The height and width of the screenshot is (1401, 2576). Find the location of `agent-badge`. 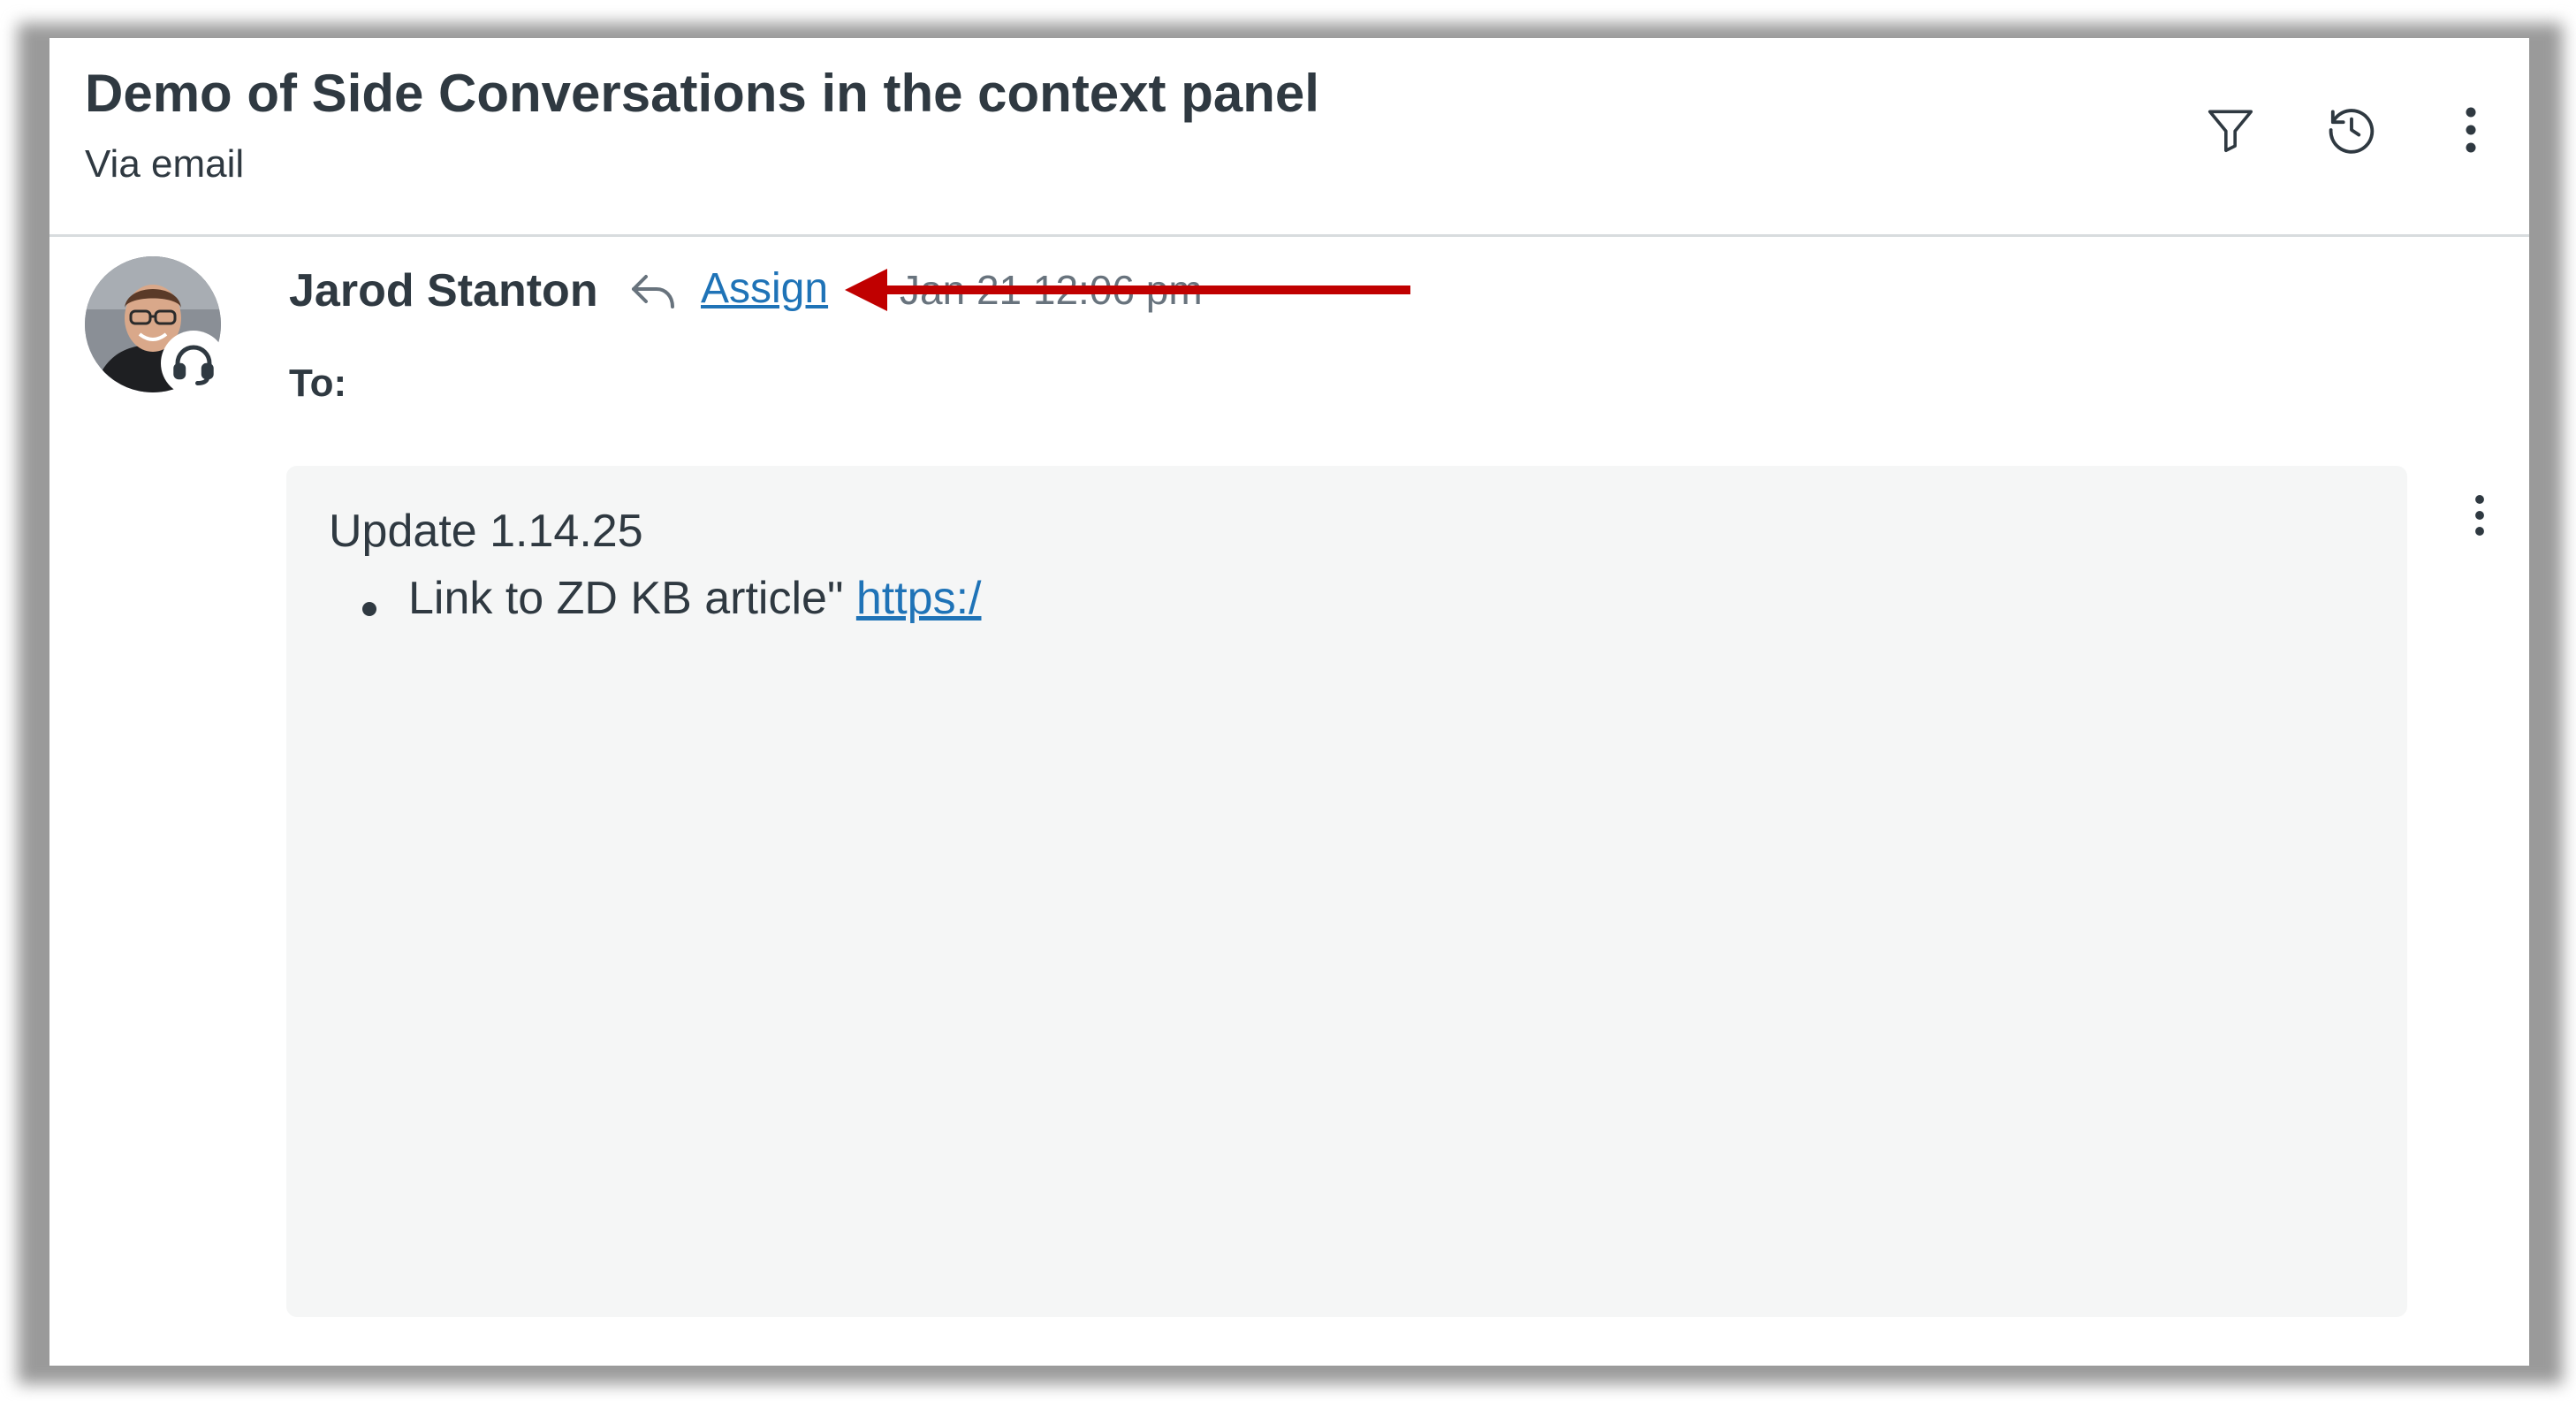

agent-badge is located at coordinates (194, 363).